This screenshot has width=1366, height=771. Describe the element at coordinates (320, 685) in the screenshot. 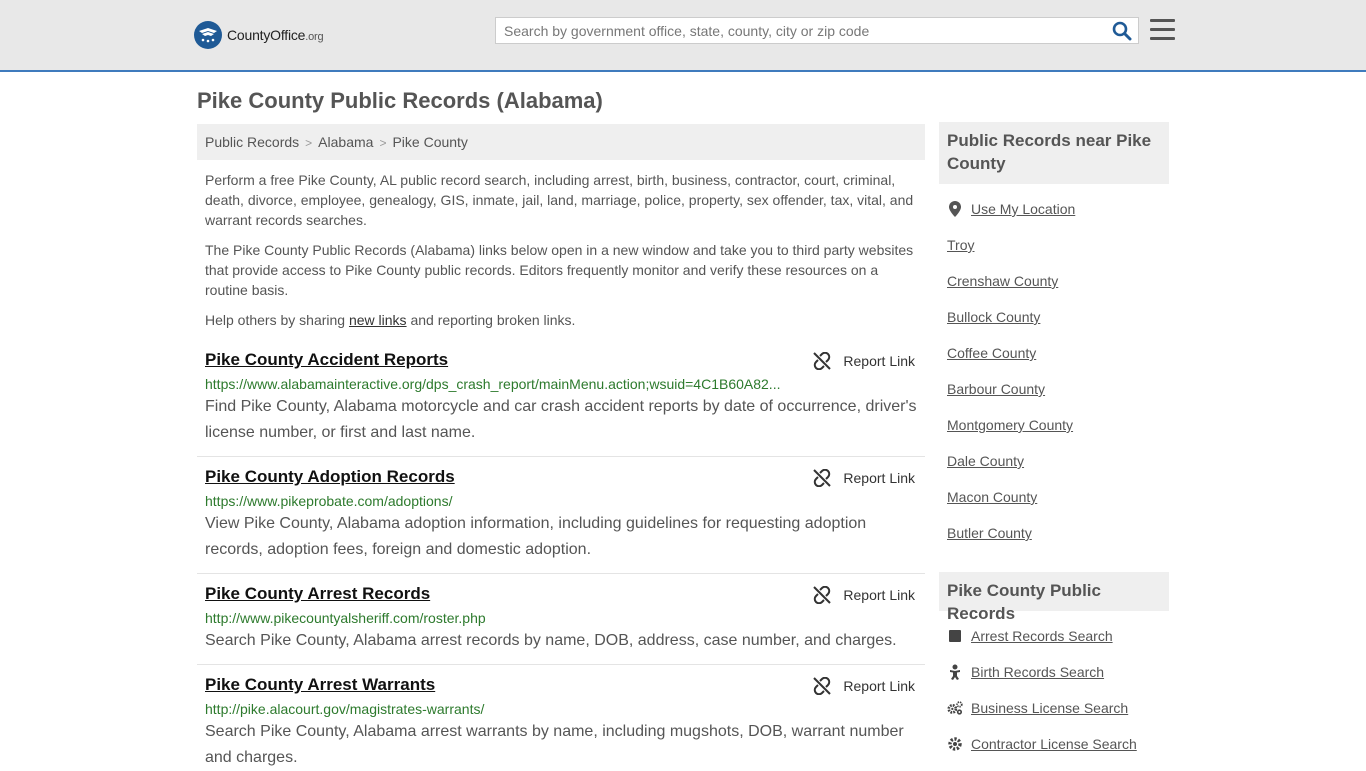

I see `record-title-link: Pike County Arrest Warrants` at that location.